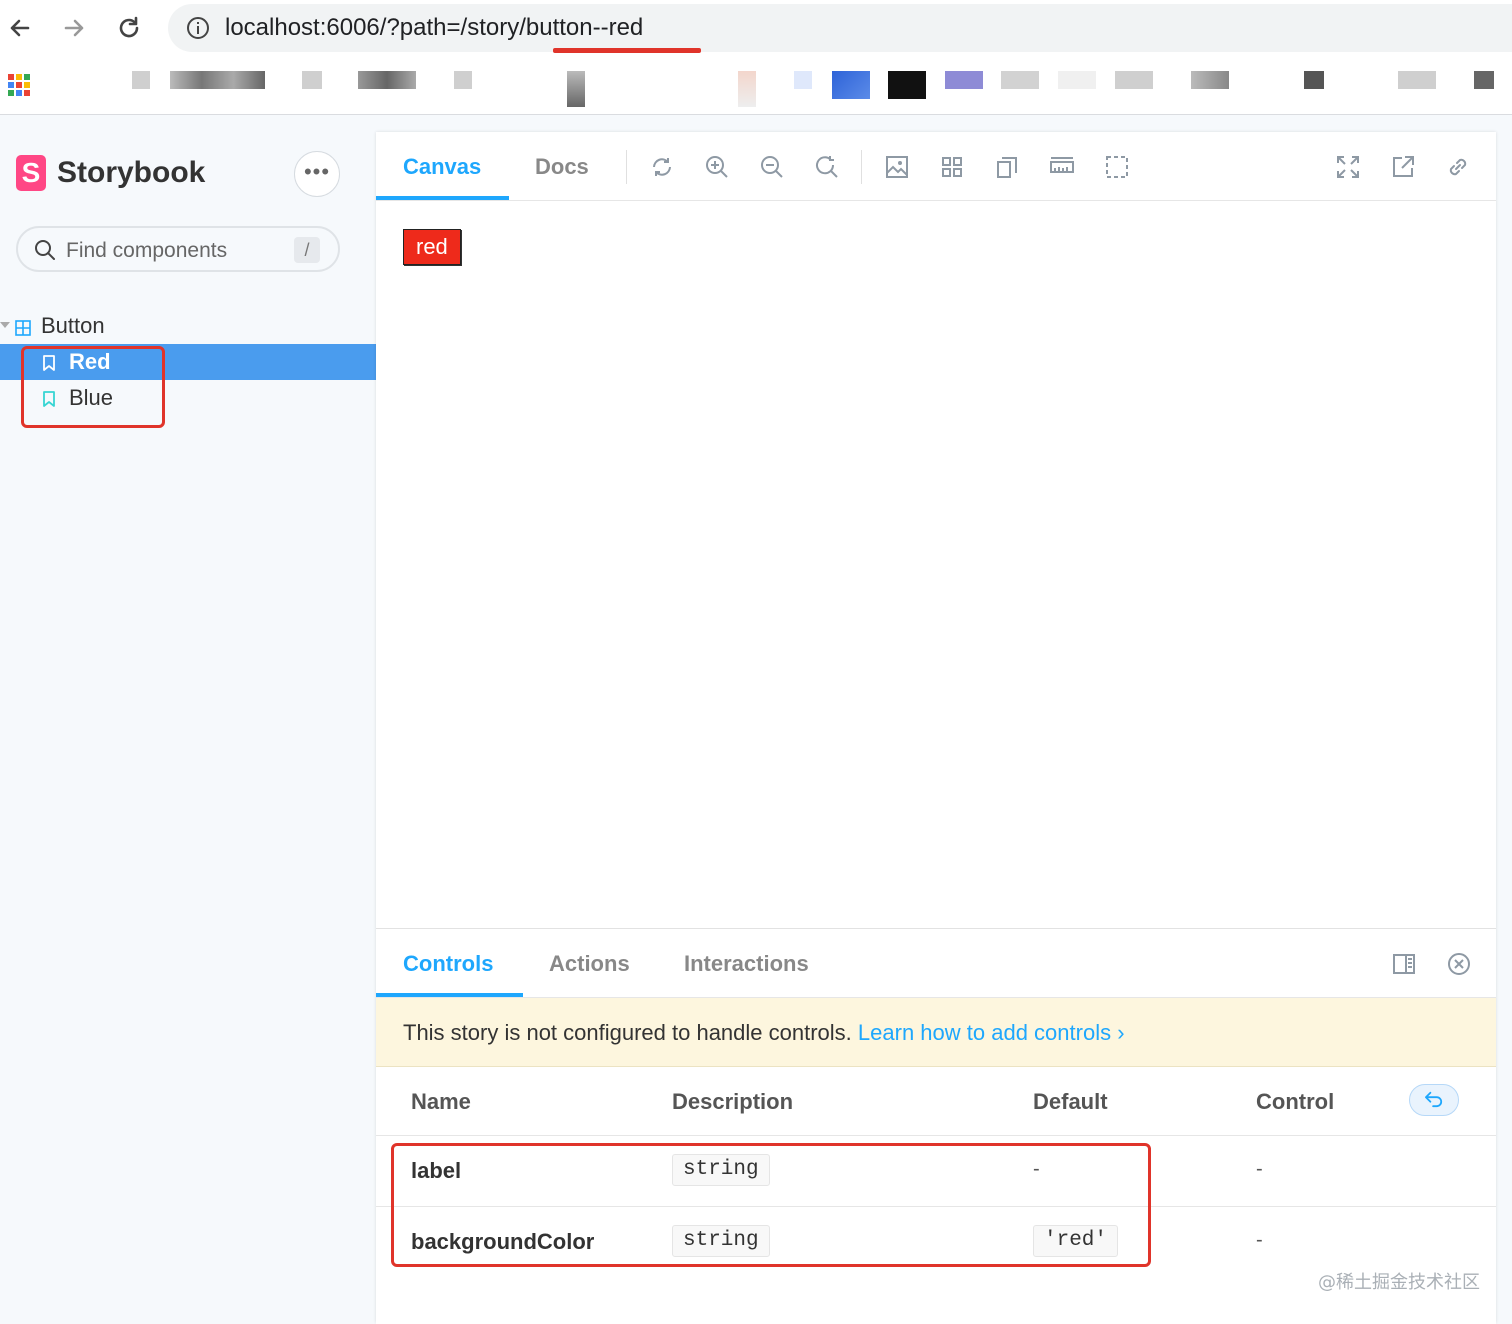 The image size is (1512, 1324). I want to click on tab-actions: Actions, so click(589, 964).